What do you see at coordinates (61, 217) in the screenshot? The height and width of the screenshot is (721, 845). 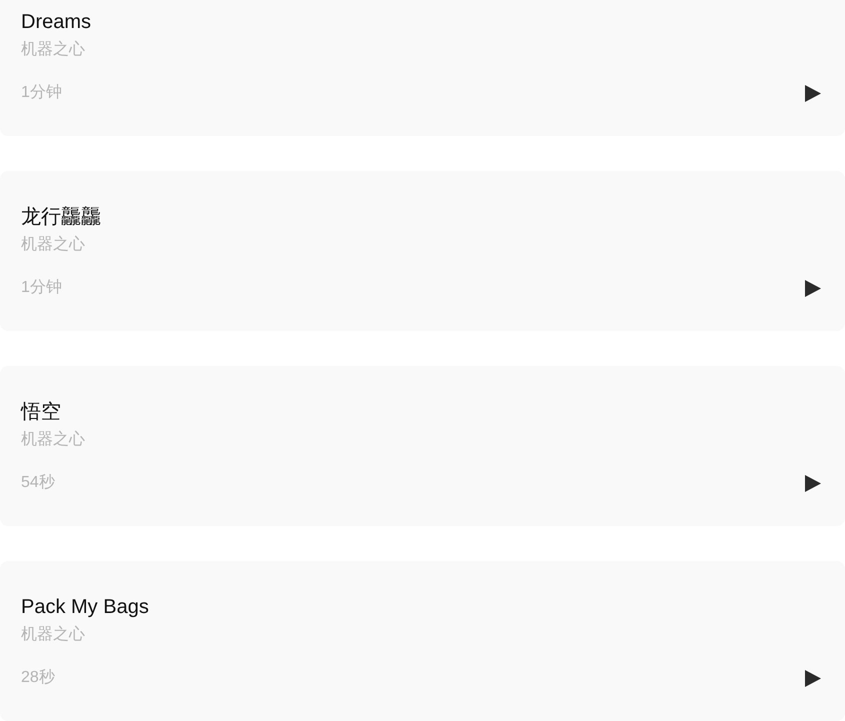 I see `track-title: 龙行龘龘` at bounding box center [61, 217].